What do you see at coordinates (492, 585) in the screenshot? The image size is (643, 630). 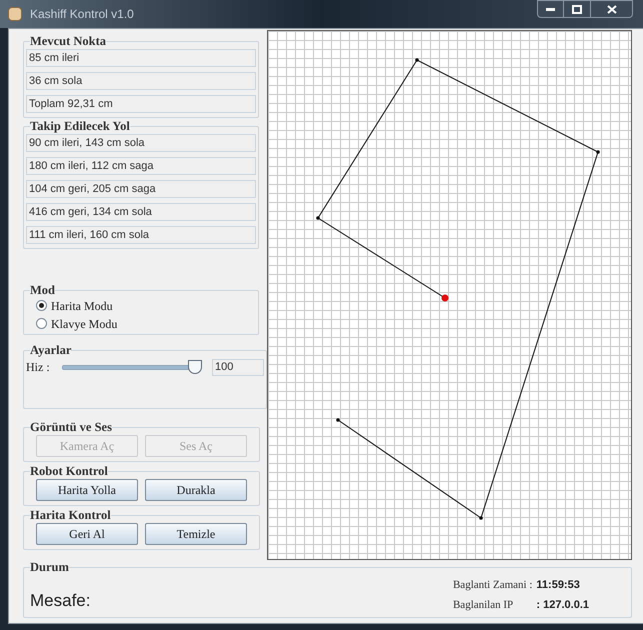 I see `connection-time-label: Baglanti Zamani :` at bounding box center [492, 585].